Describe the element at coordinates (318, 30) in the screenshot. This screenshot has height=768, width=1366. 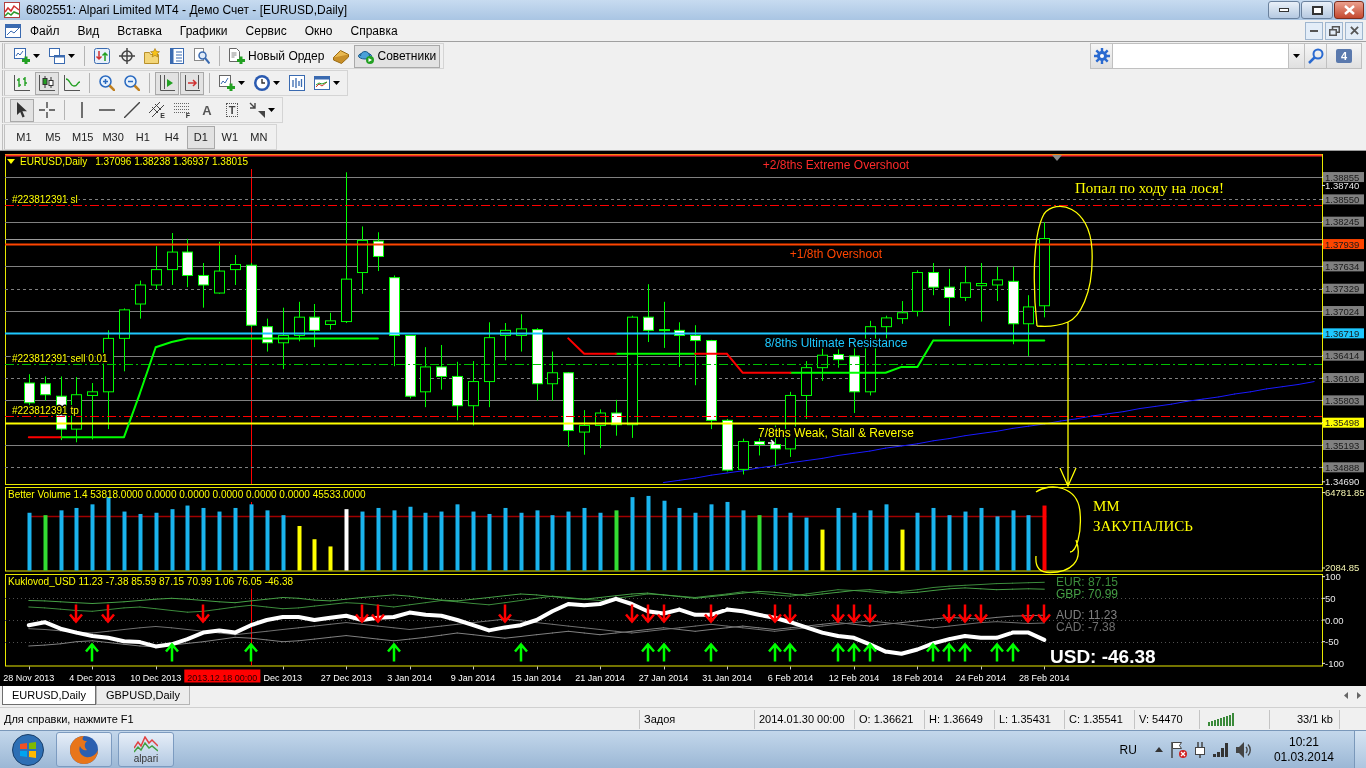
I see `menu-item: Окно` at that location.